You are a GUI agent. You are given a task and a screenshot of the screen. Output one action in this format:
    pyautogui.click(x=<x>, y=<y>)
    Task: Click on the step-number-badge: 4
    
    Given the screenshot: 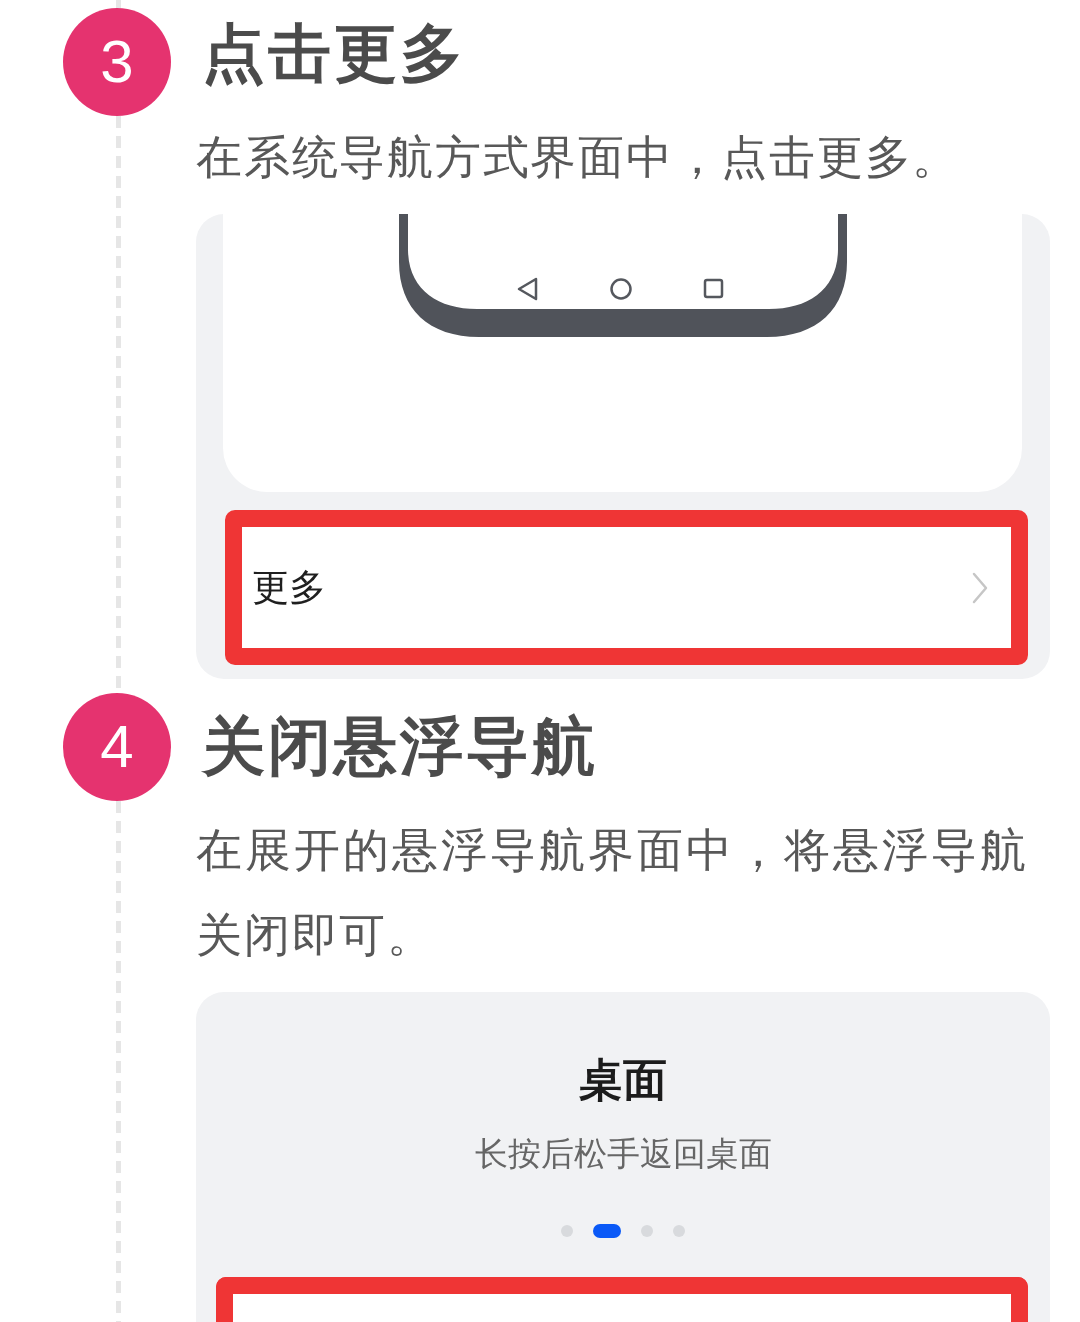 What is the action you would take?
    pyautogui.click(x=117, y=747)
    